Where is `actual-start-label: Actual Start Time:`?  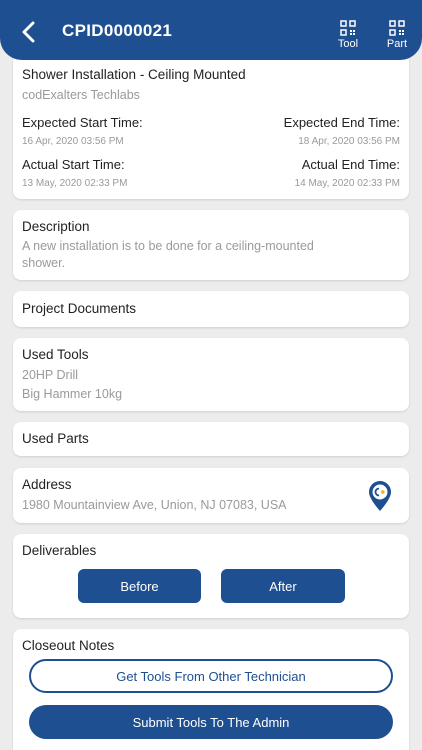
actual-start-label: Actual Start Time: is located at coordinates (73, 164).